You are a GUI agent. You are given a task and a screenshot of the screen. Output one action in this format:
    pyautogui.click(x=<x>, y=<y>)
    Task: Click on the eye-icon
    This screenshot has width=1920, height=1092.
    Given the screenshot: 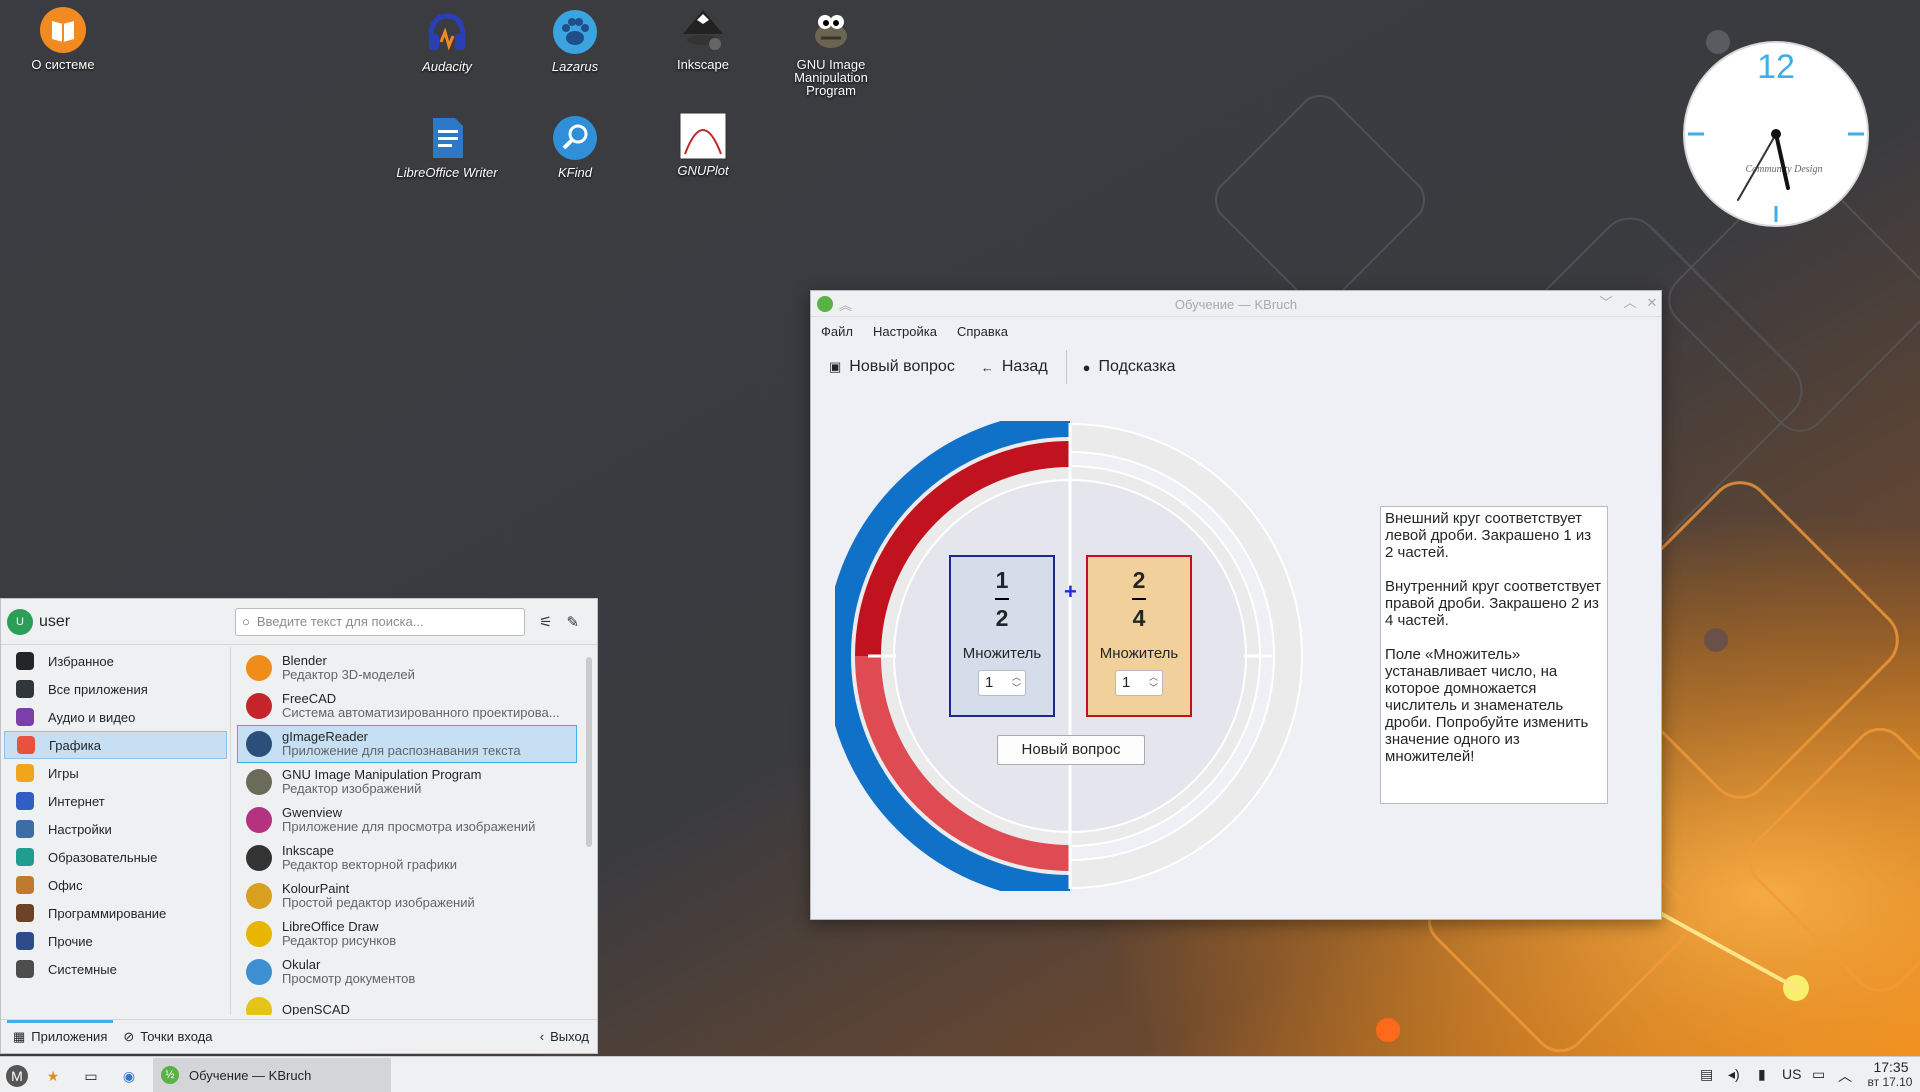 What is the action you would take?
    pyautogui.click(x=259, y=820)
    